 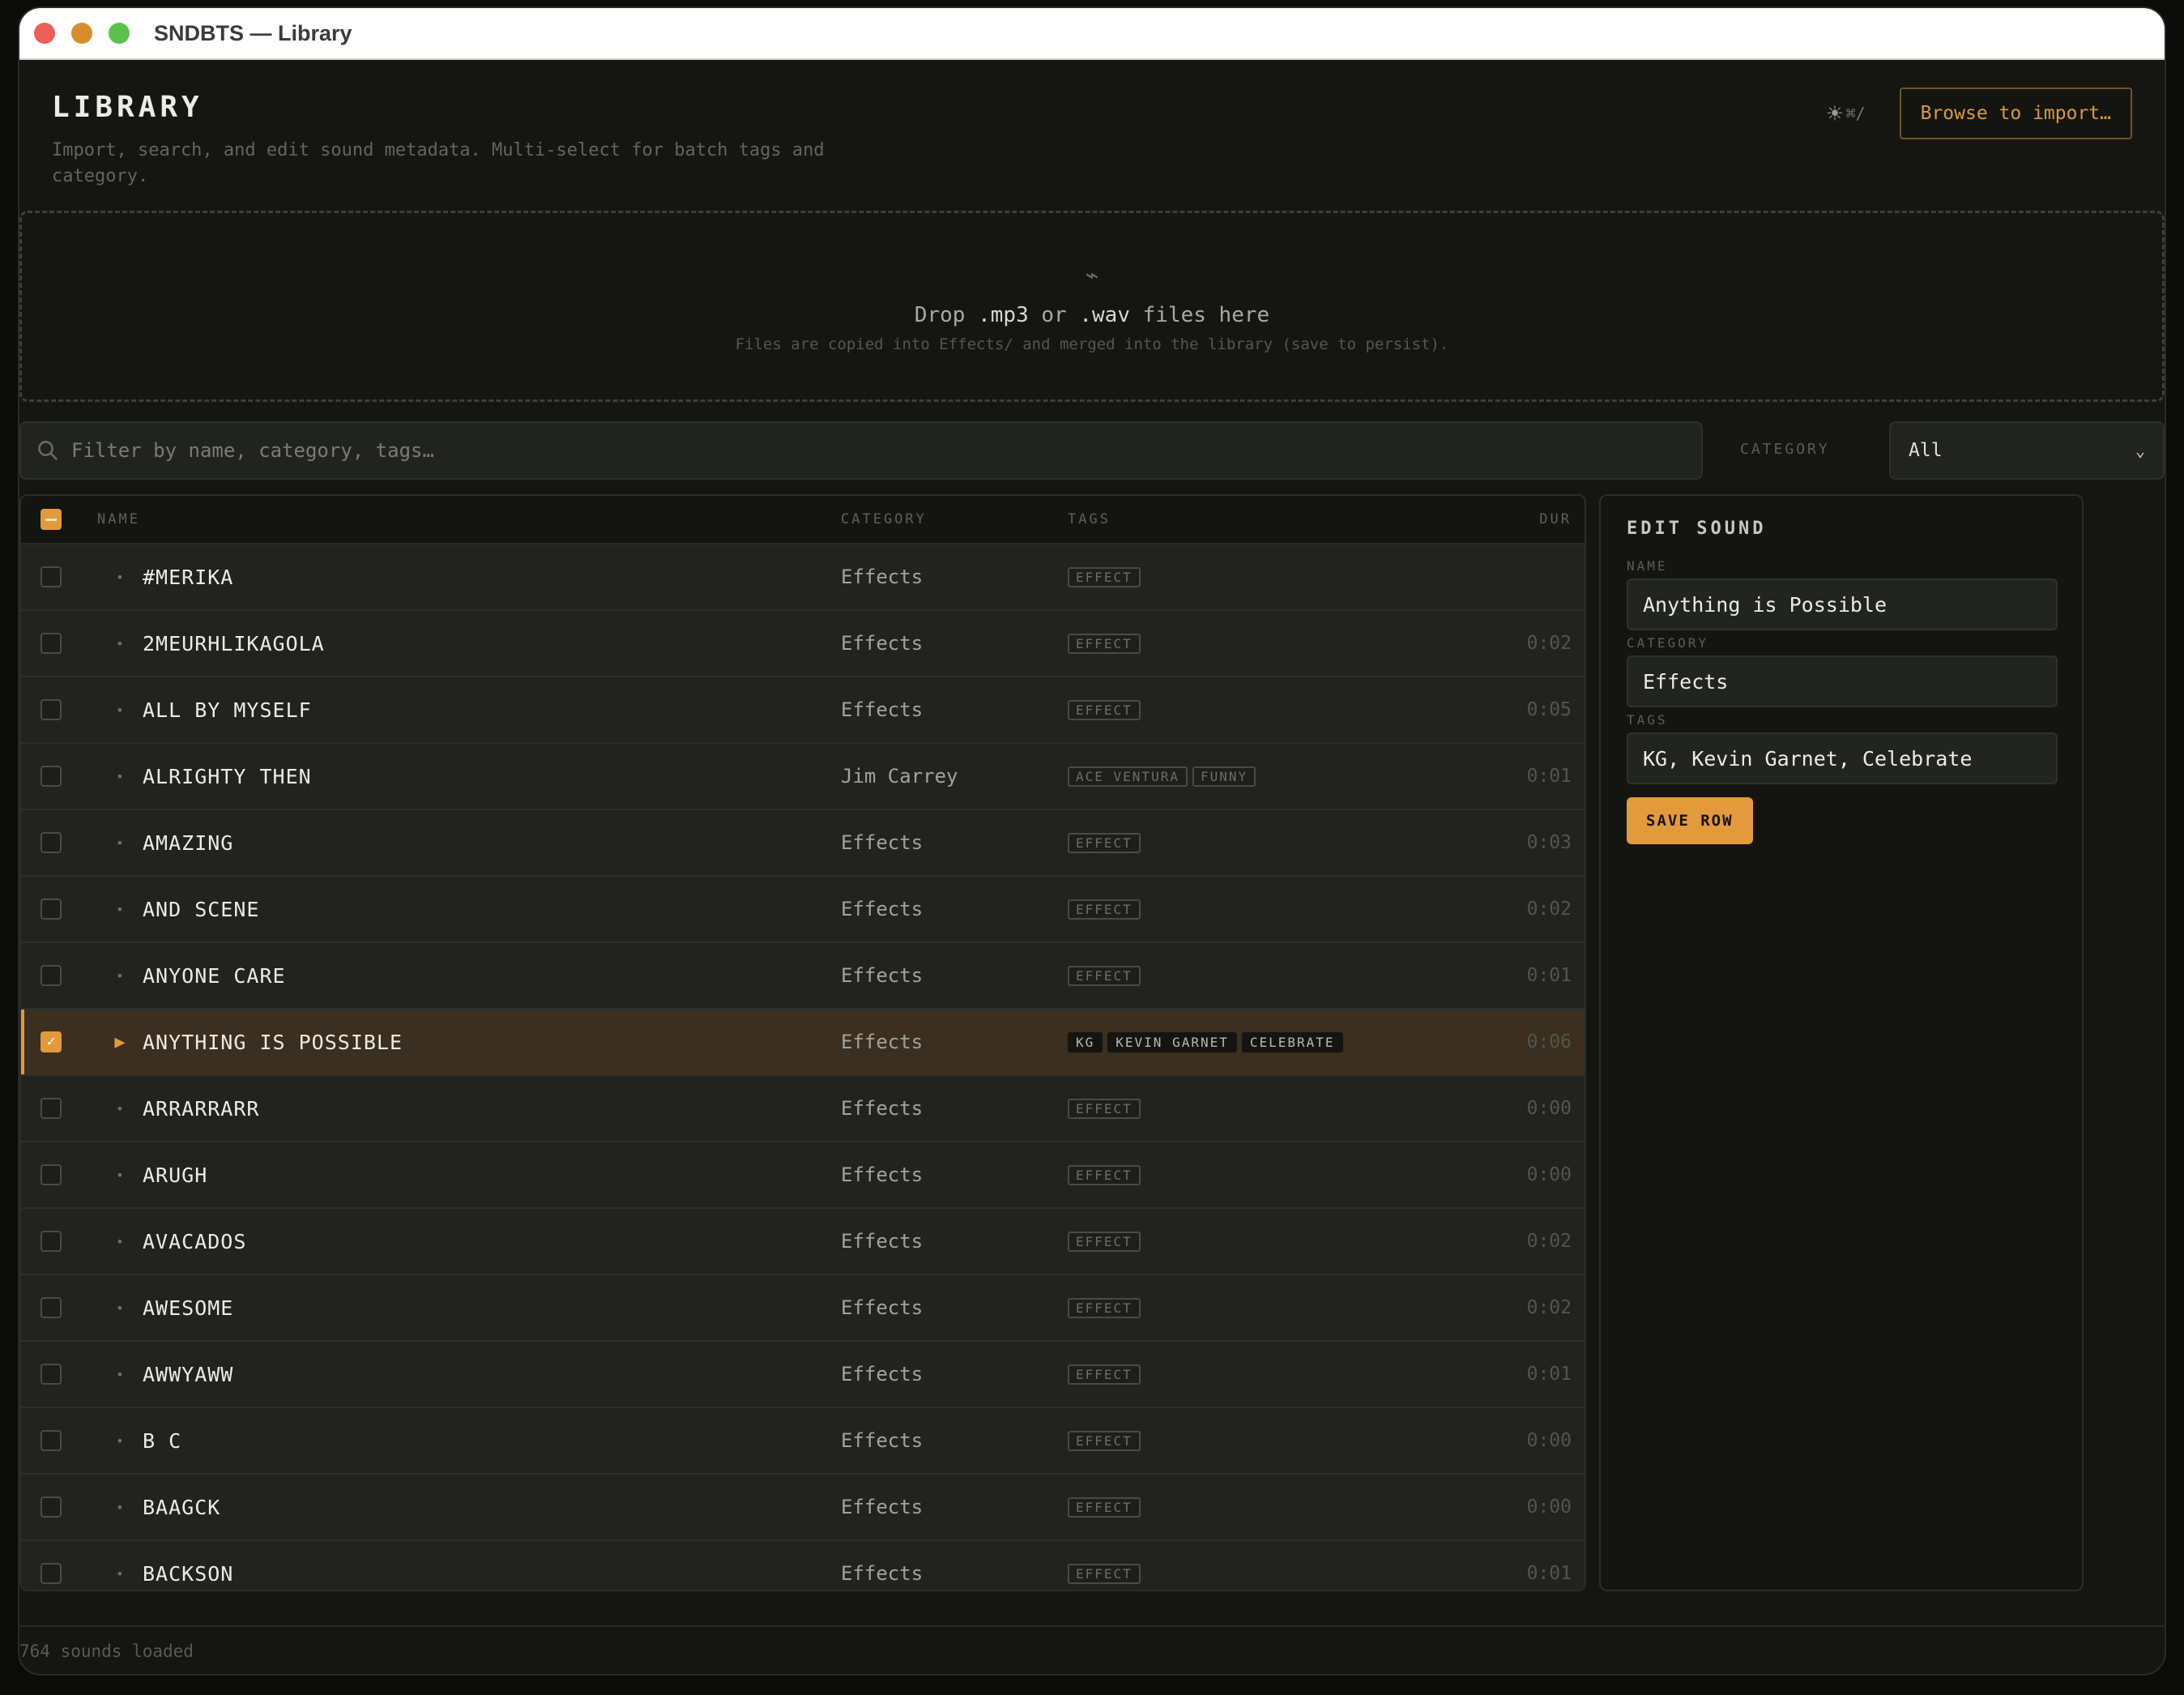 What do you see at coordinates (803, 1109) in the screenshot?
I see `table-row: • ARRARRARR Effects EFFECT 0:00` at bounding box center [803, 1109].